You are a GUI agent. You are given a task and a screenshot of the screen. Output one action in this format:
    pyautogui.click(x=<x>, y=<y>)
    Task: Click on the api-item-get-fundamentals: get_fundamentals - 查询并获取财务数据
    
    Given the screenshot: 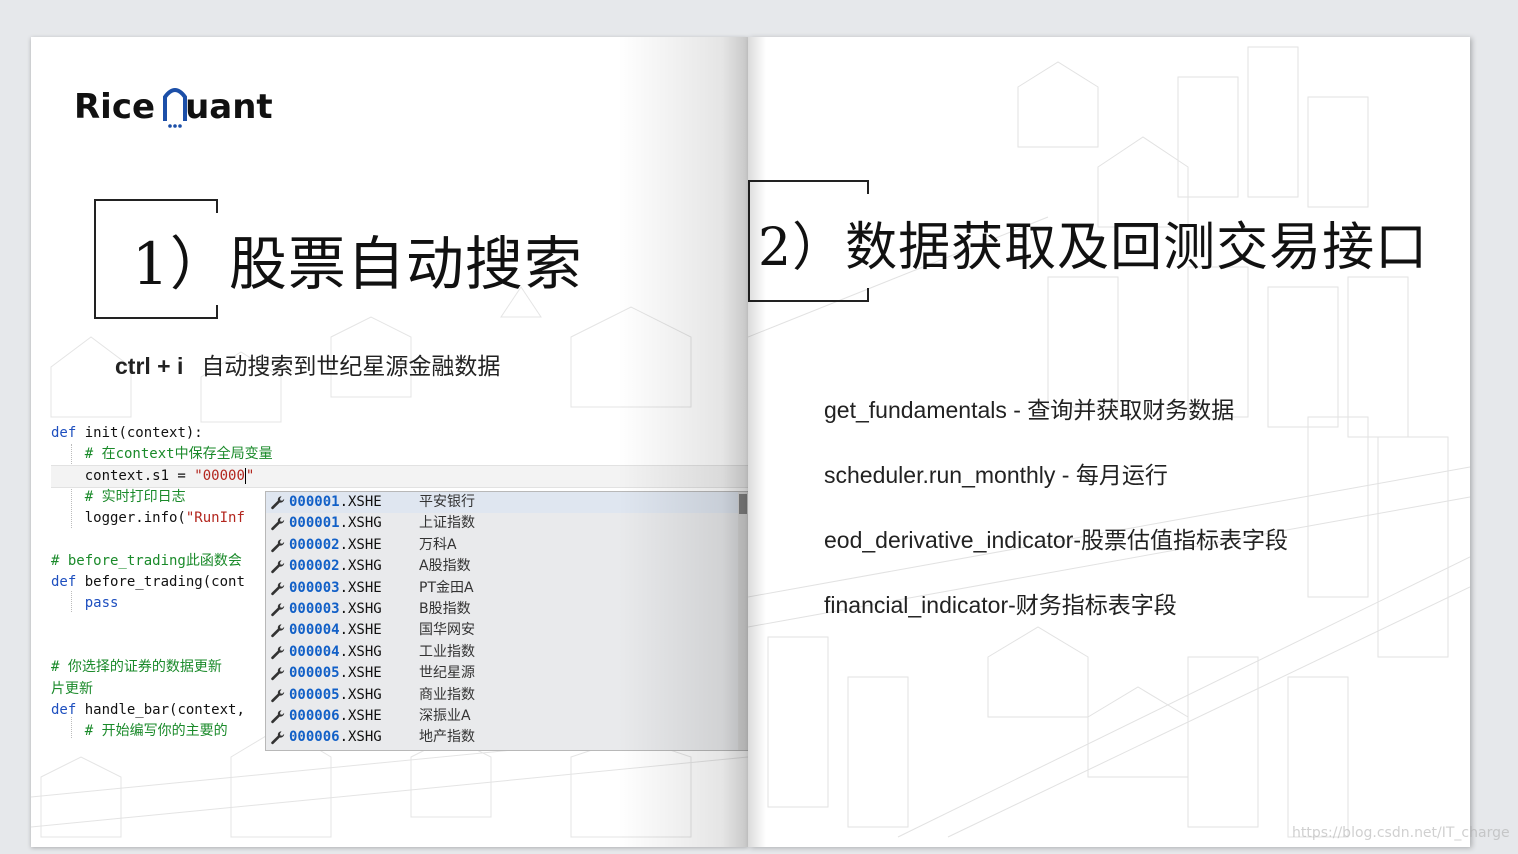 What is the action you would take?
    pyautogui.click(x=1029, y=410)
    